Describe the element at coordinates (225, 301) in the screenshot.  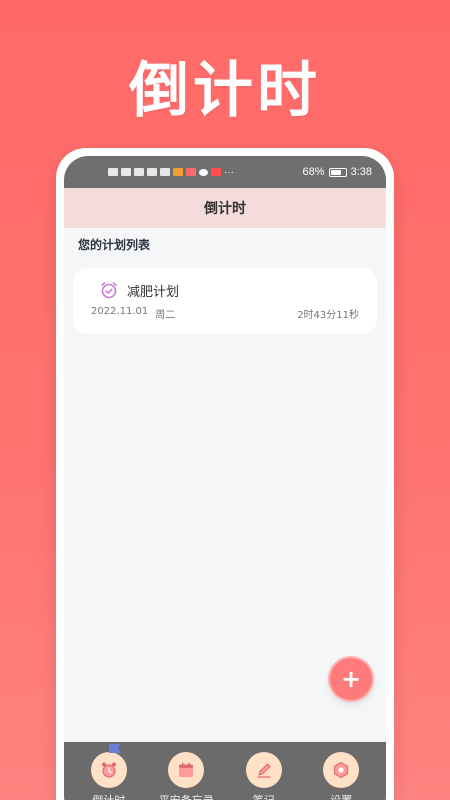
I see `plan-card: 减肥计划 2022.11.01 周二 2时43分11秒` at that location.